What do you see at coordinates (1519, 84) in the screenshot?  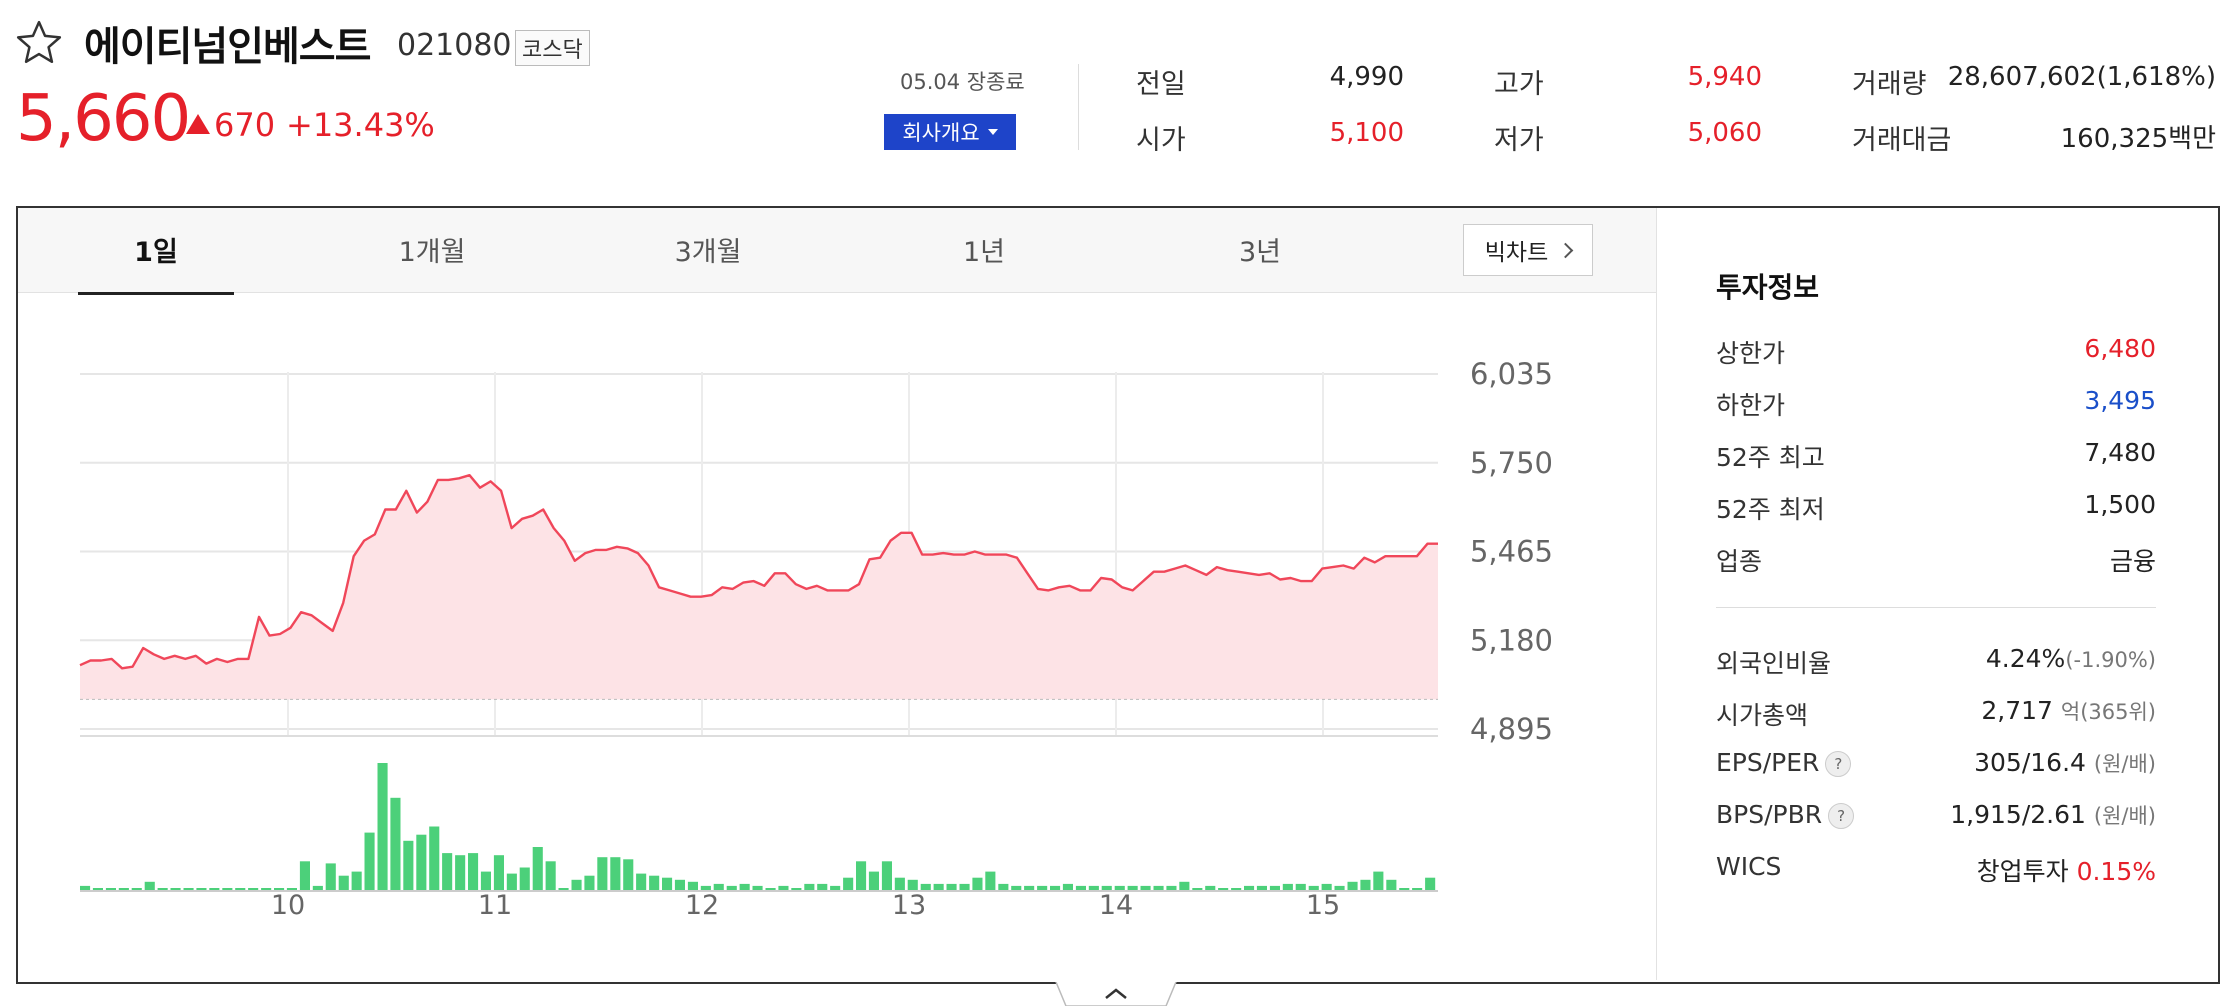 I see `high-label: 고가` at bounding box center [1519, 84].